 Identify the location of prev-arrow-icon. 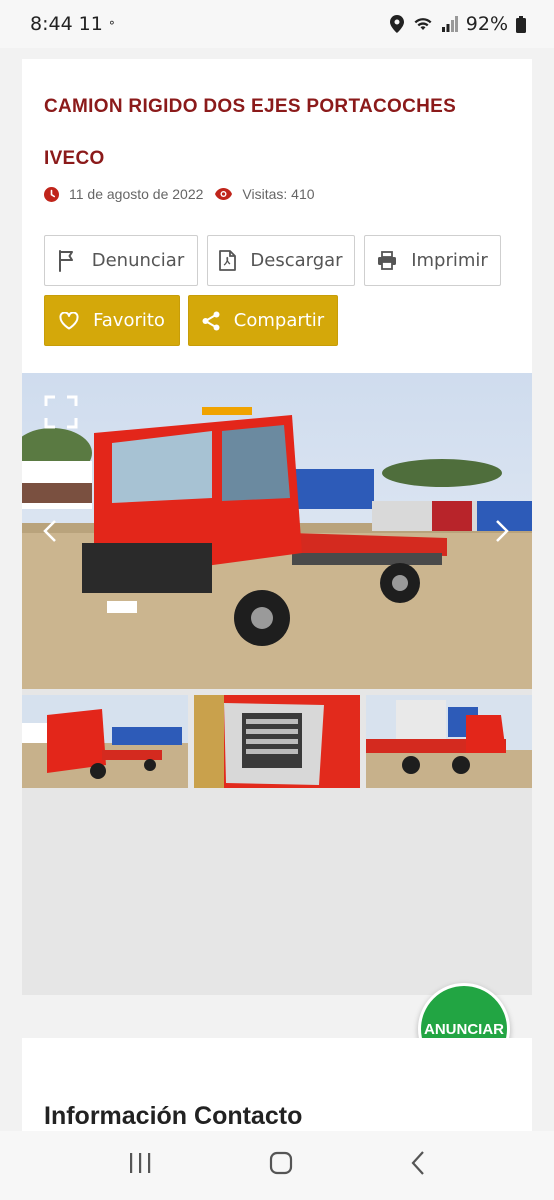
(50, 533).